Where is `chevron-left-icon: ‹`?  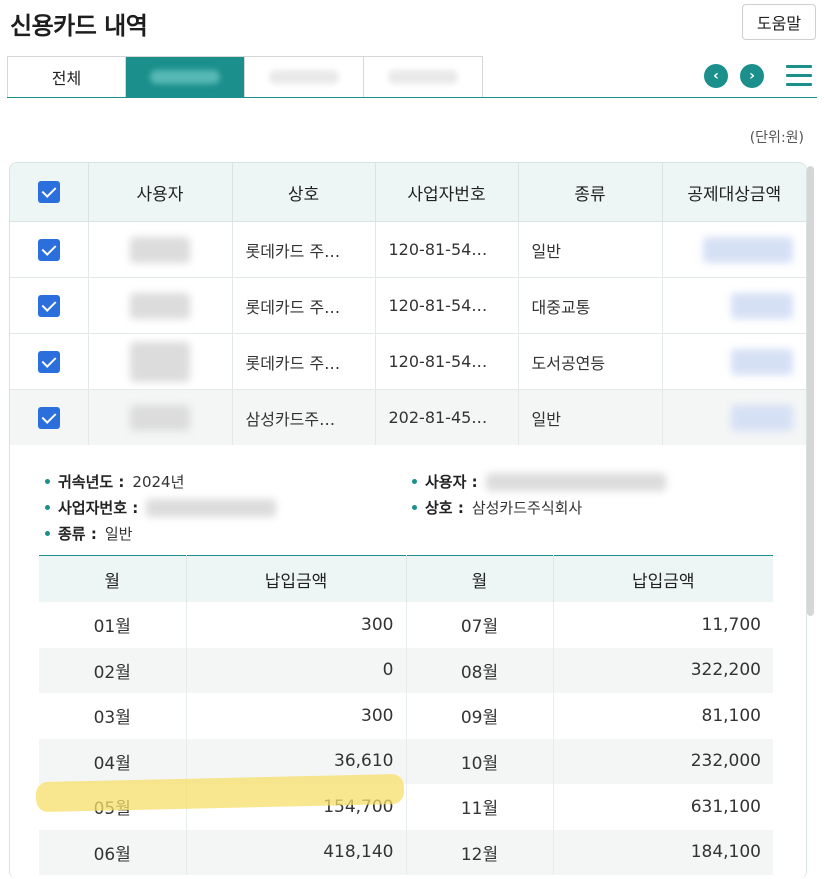 chevron-left-icon: ‹ is located at coordinates (716, 76).